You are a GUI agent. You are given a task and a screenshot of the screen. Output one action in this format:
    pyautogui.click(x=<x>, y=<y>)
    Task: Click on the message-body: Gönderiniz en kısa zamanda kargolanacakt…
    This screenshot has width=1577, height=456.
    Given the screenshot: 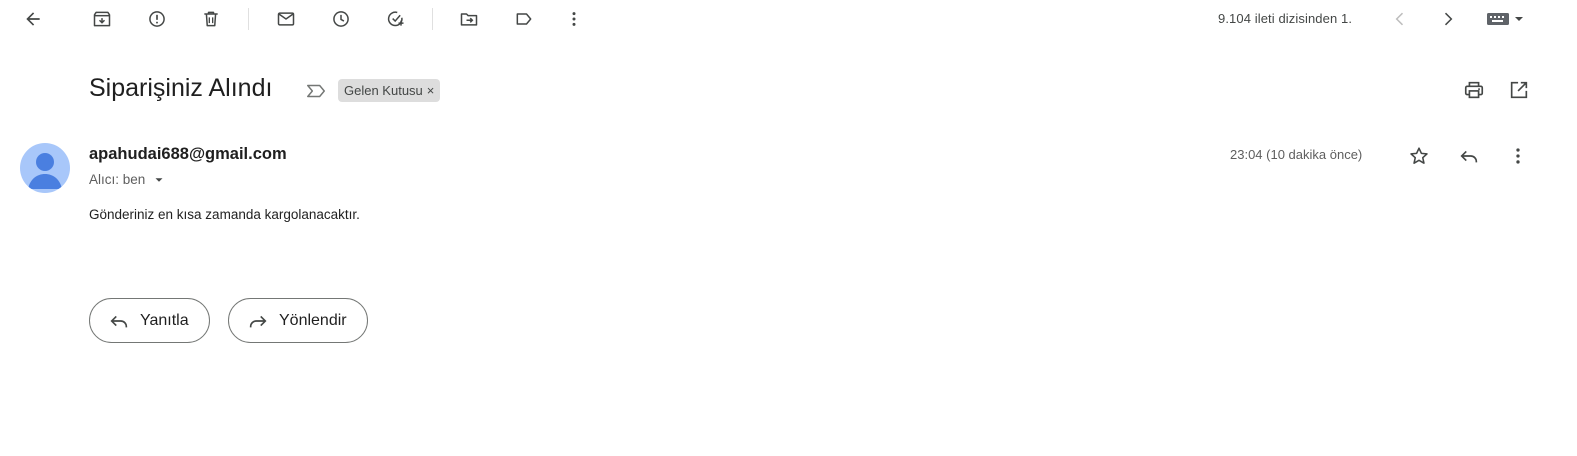 What is the action you would take?
    pyautogui.click(x=224, y=214)
    